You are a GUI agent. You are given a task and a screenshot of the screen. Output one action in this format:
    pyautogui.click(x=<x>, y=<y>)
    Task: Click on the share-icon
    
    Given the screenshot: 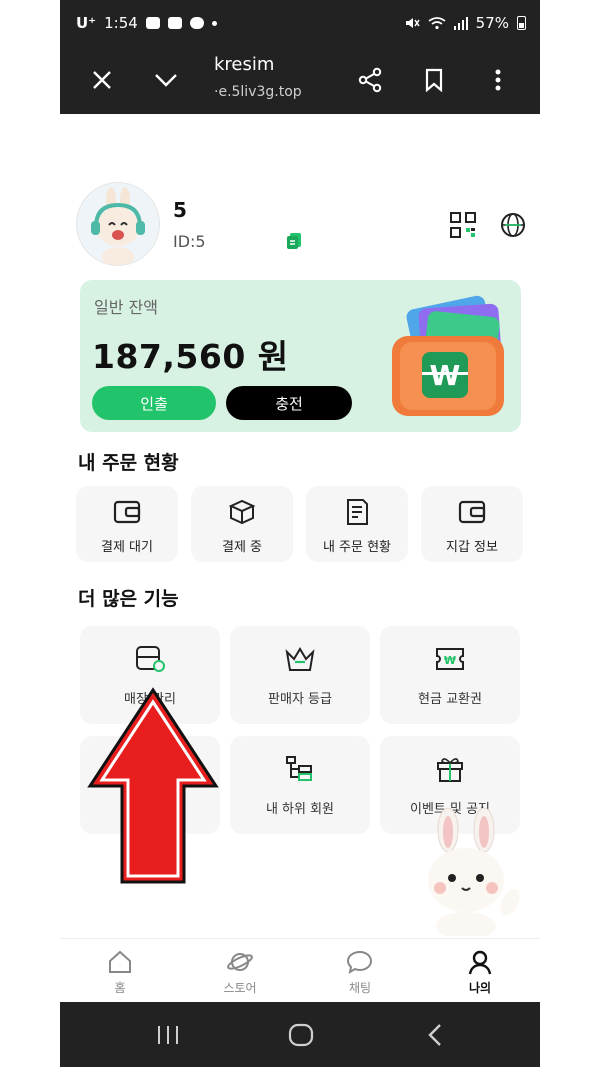 What is the action you would take?
    pyautogui.click(x=370, y=80)
    